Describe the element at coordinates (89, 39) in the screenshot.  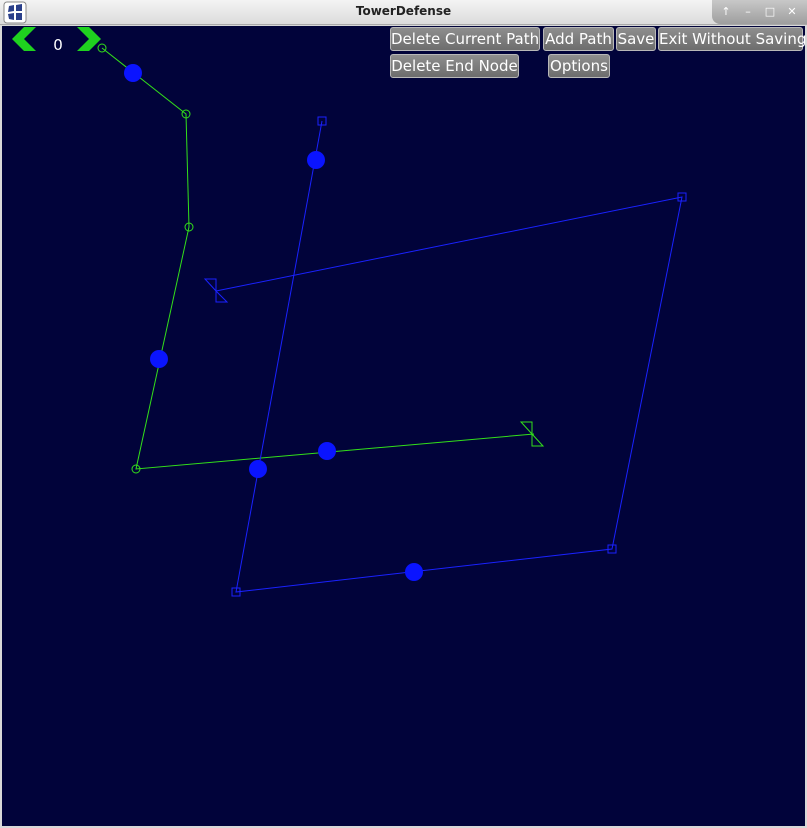
I see `next-path-arrow-icon` at that location.